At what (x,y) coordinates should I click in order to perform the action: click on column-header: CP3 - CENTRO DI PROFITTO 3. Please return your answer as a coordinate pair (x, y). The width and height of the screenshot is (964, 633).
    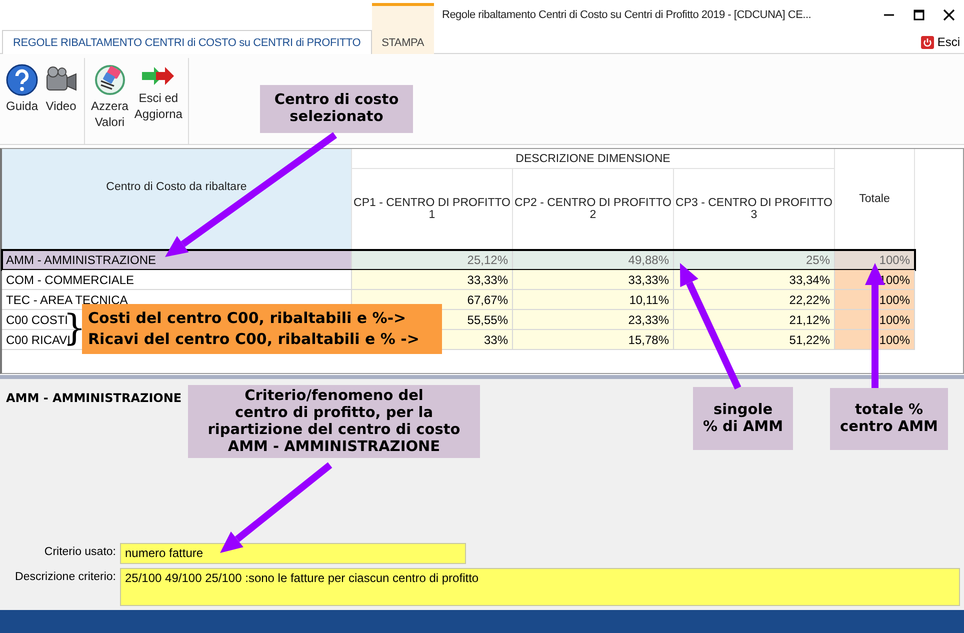
    Looking at the image, I should click on (754, 209).